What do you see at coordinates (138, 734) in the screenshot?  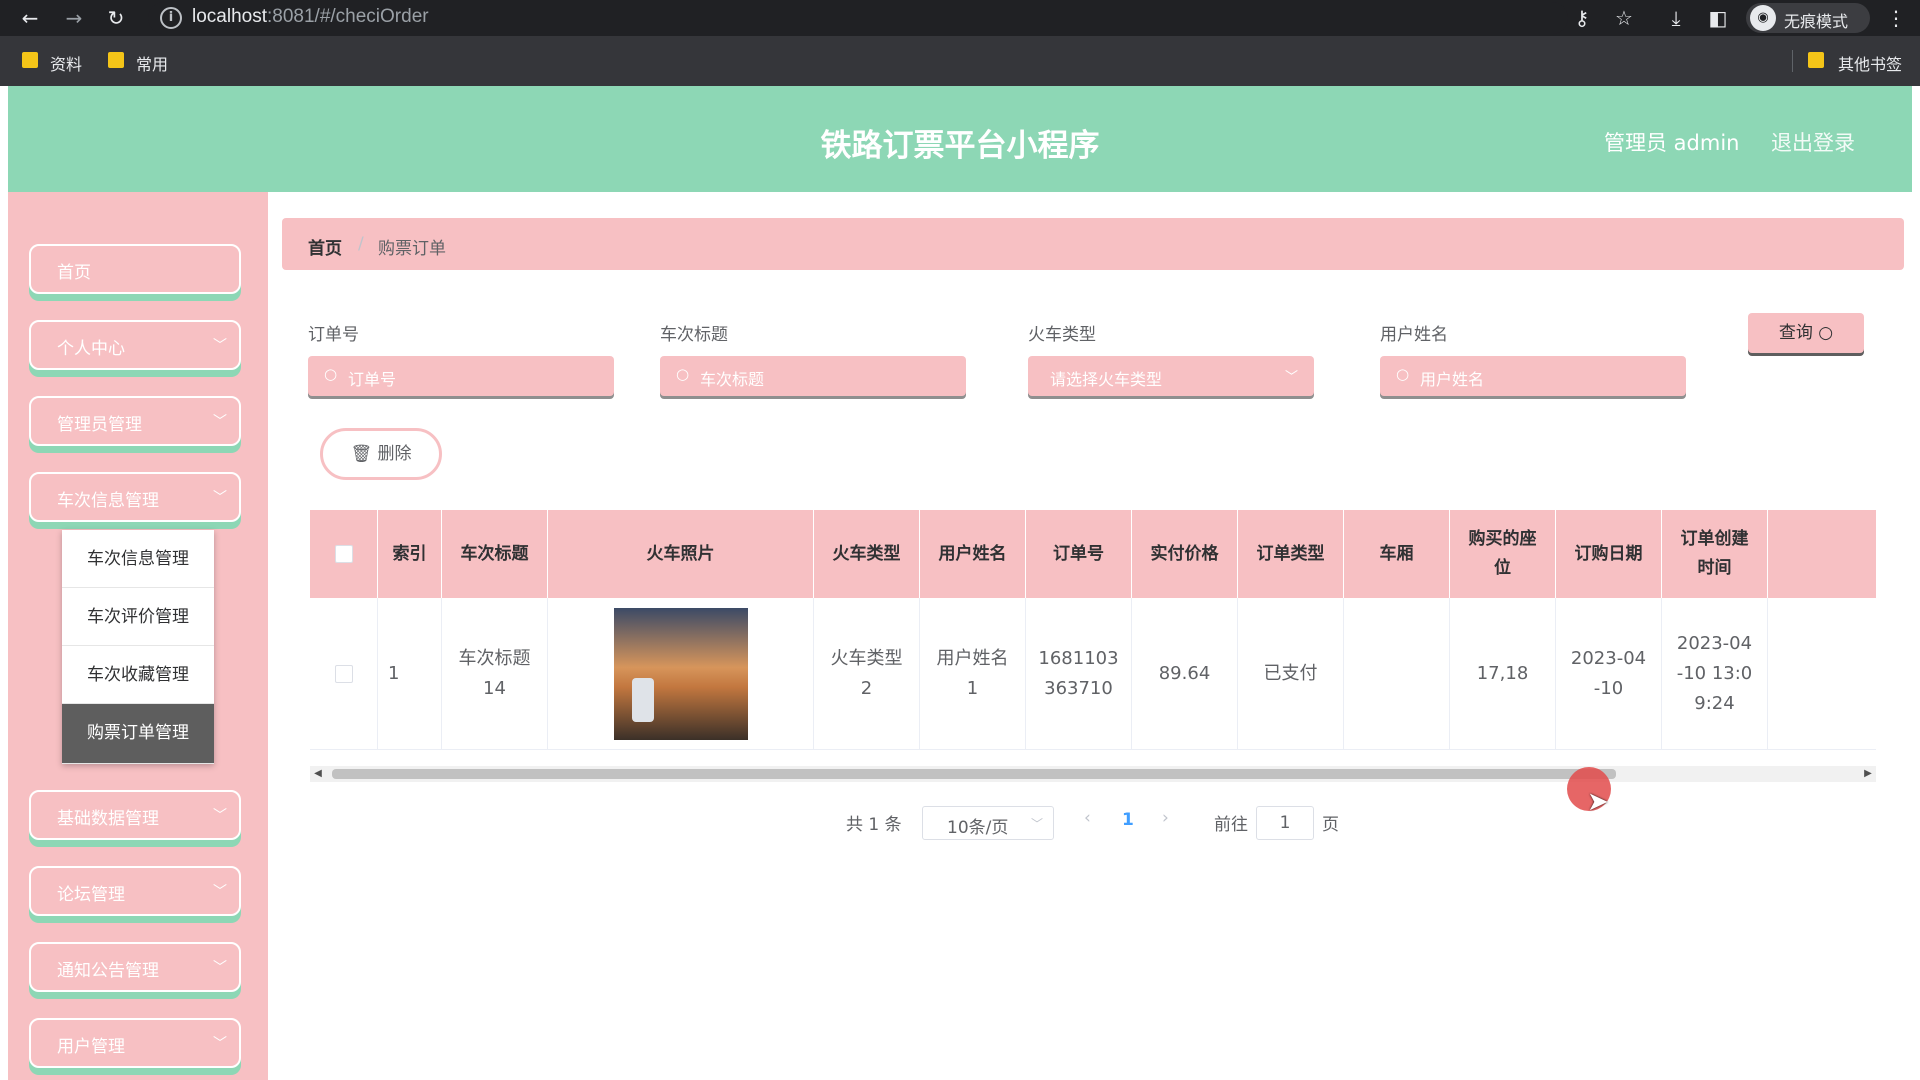 I see `submenu-item-ticket-orders: 购票订单管理` at bounding box center [138, 734].